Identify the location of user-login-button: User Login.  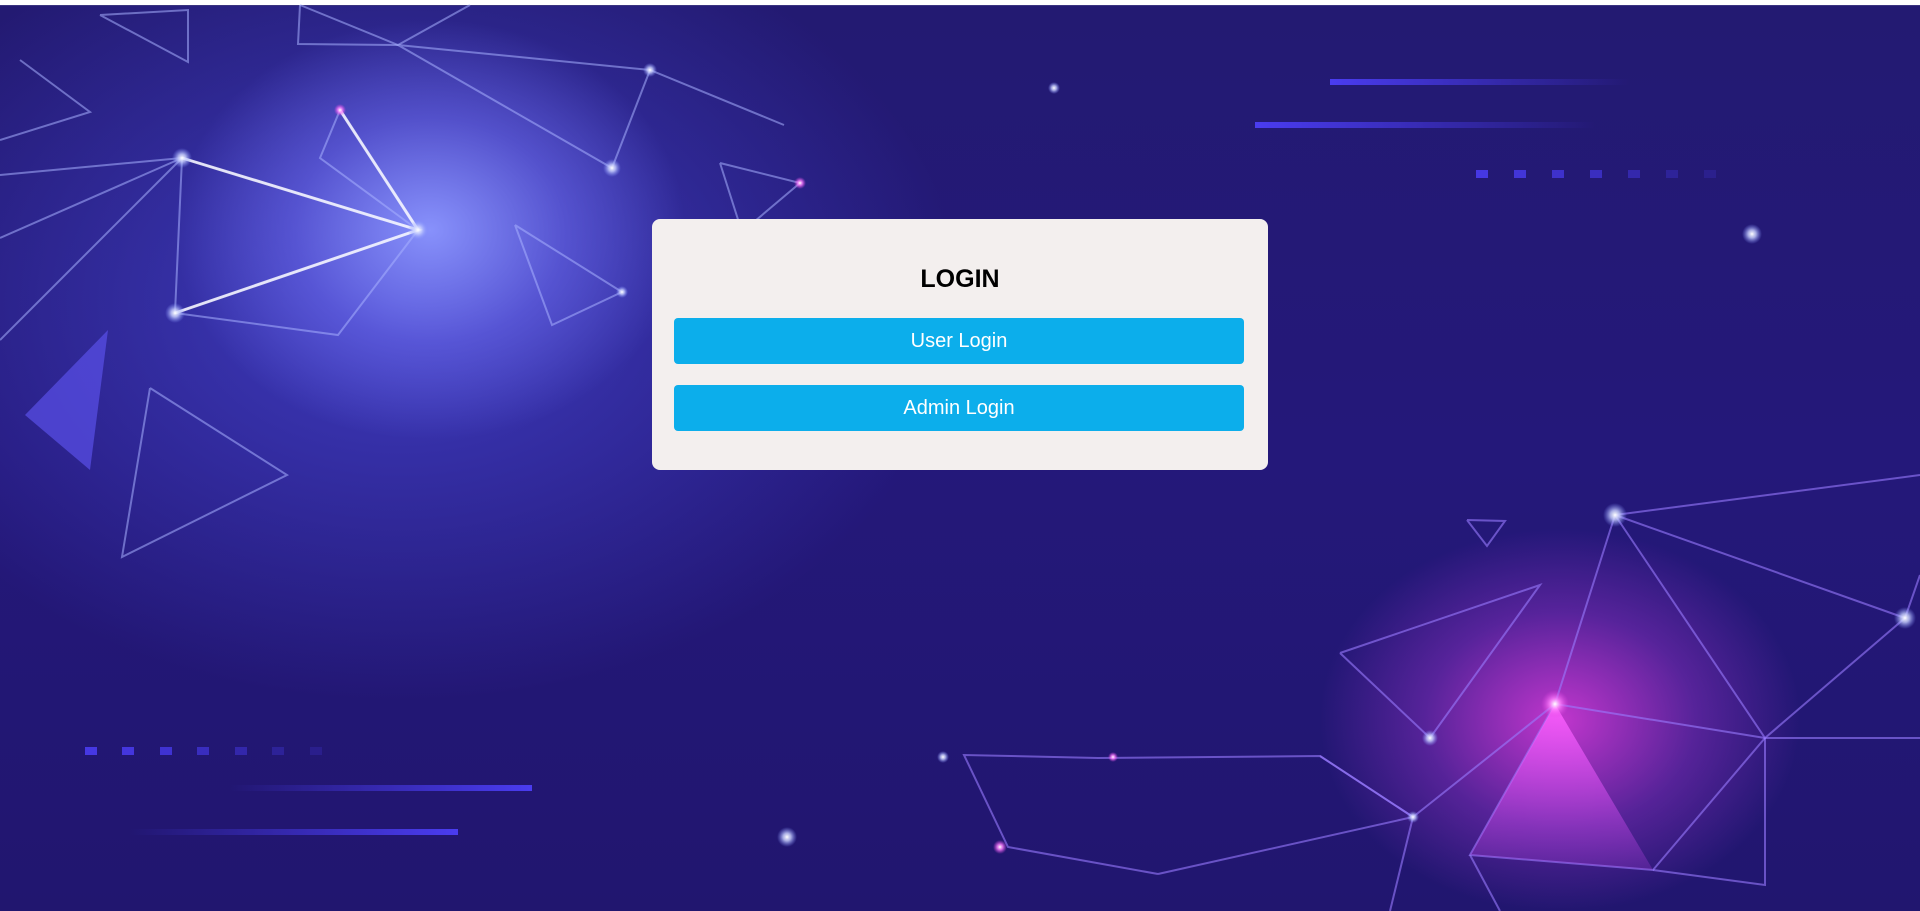
(959, 341).